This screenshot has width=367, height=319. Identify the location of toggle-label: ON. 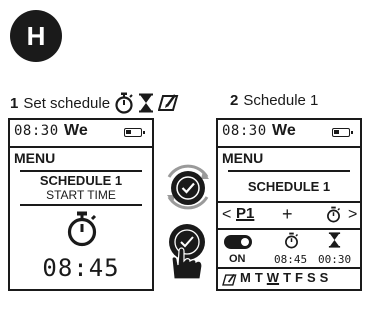
(237, 259).